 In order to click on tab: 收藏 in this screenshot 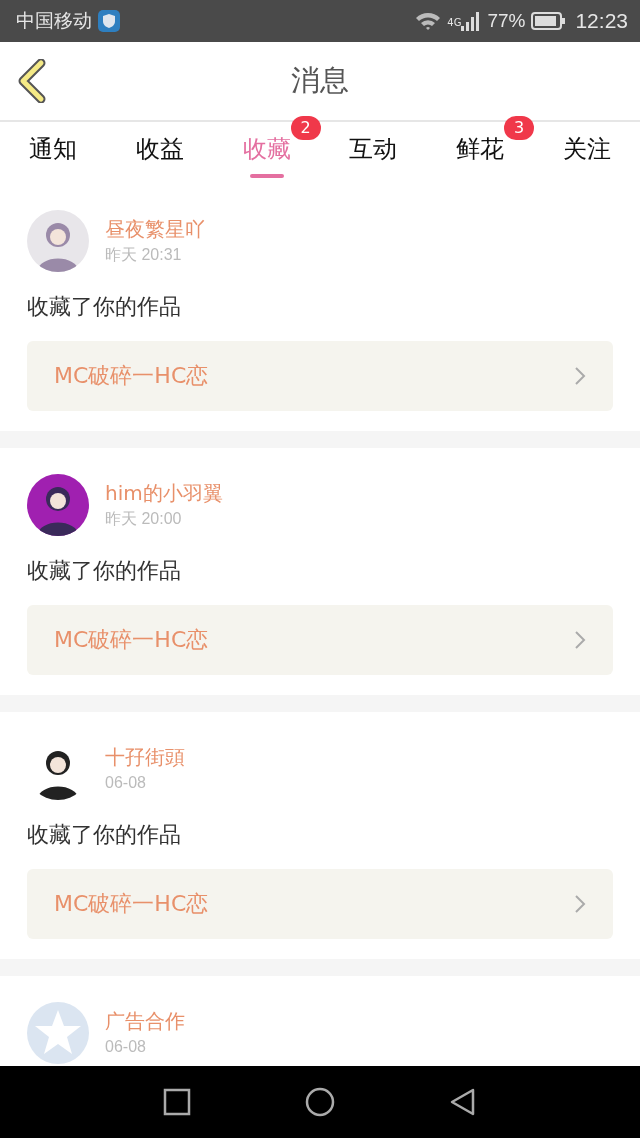, I will do `click(266, 149)`.